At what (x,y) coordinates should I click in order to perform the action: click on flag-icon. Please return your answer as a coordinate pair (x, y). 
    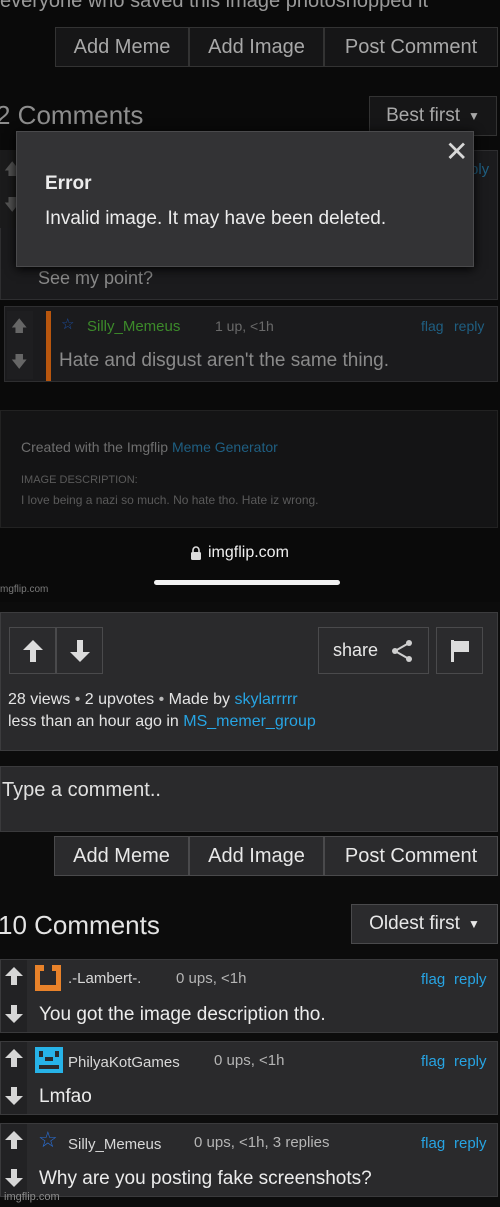
    Looking at the image, I should click on (459, 650).